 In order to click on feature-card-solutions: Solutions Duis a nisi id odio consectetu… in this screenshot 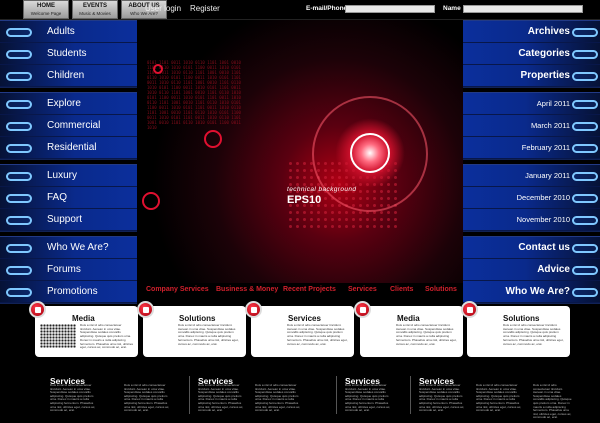, I will do `click(191, 329)`.